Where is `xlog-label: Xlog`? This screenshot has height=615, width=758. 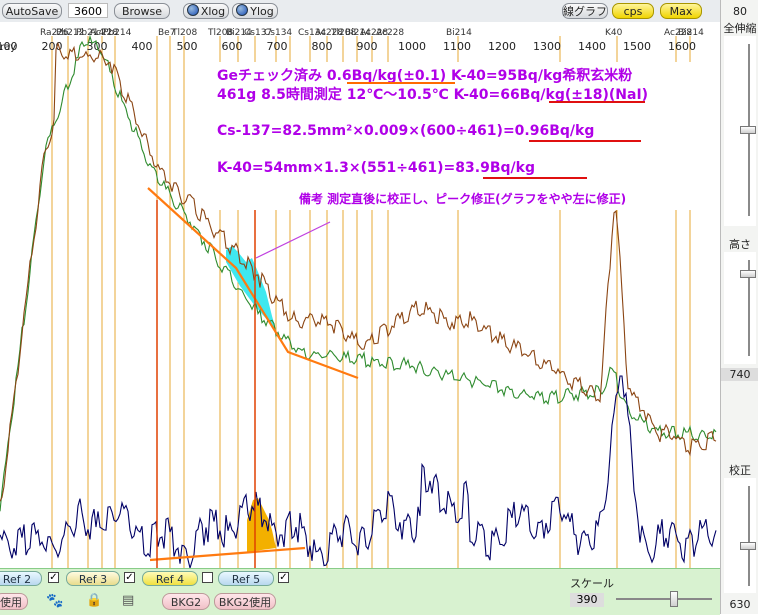 xlog-label: Xlog is located at coordinates (213, 11).